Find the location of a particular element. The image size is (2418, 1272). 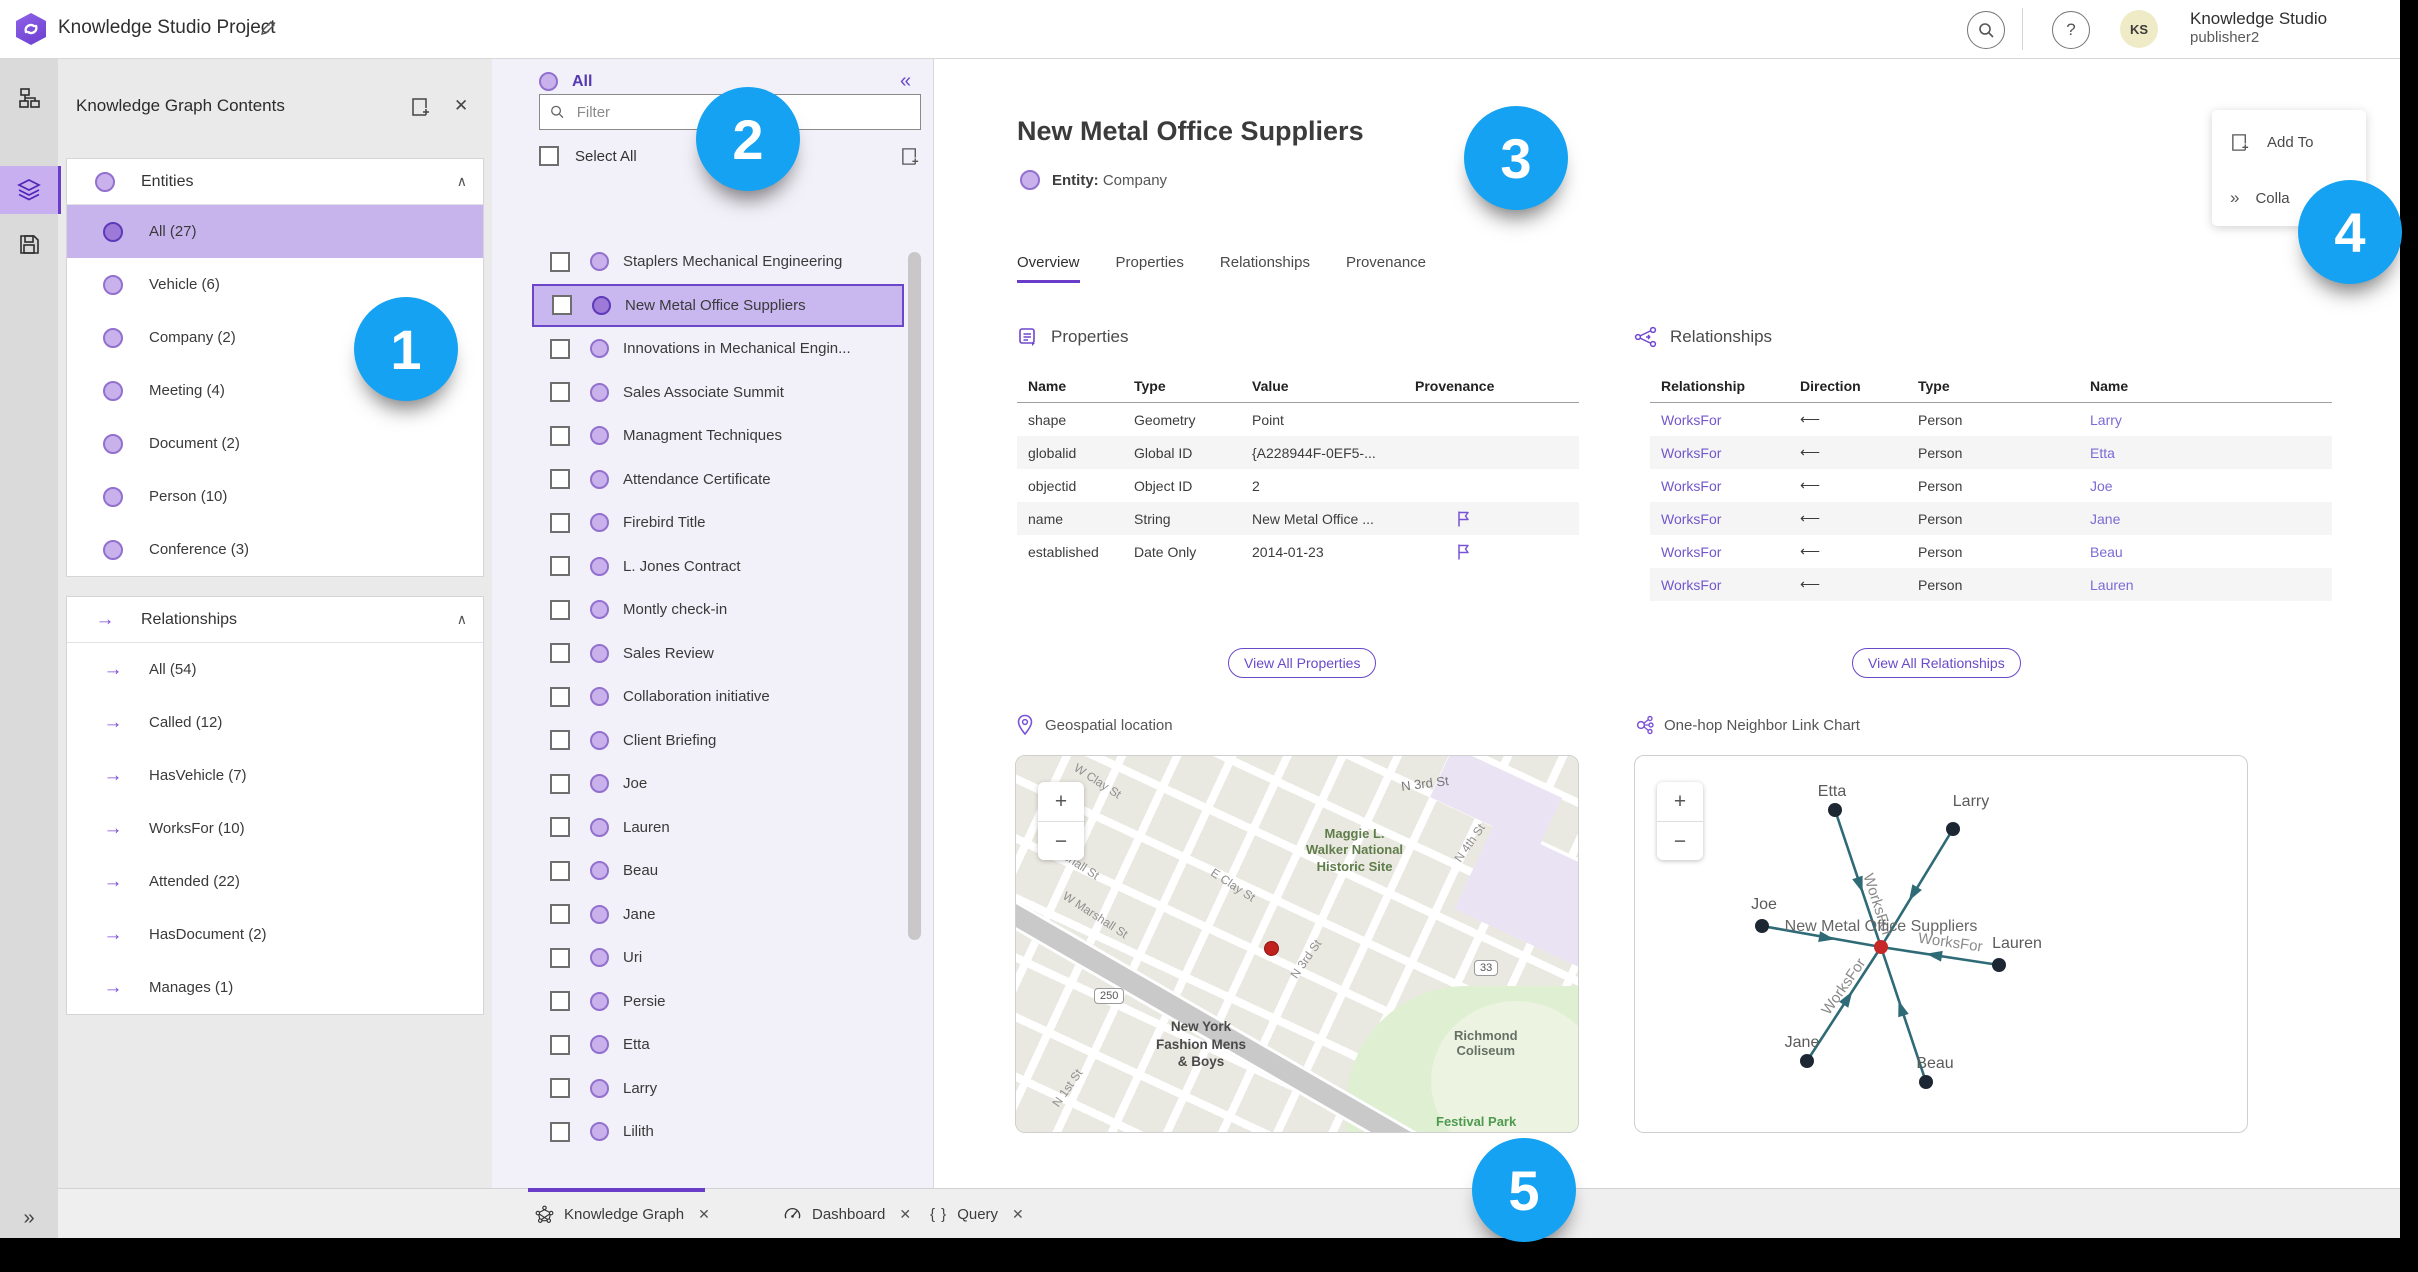

list-item-selected: New Metal Office Suppliers is located at coordinates (718, 305).